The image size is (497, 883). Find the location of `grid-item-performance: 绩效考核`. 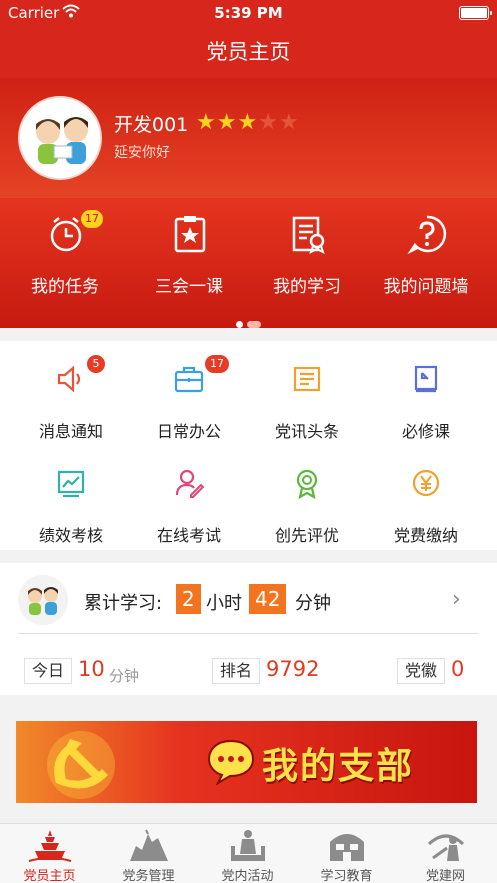

grid-item-performance: 绩效考核 is located at coordinates (71, 495).